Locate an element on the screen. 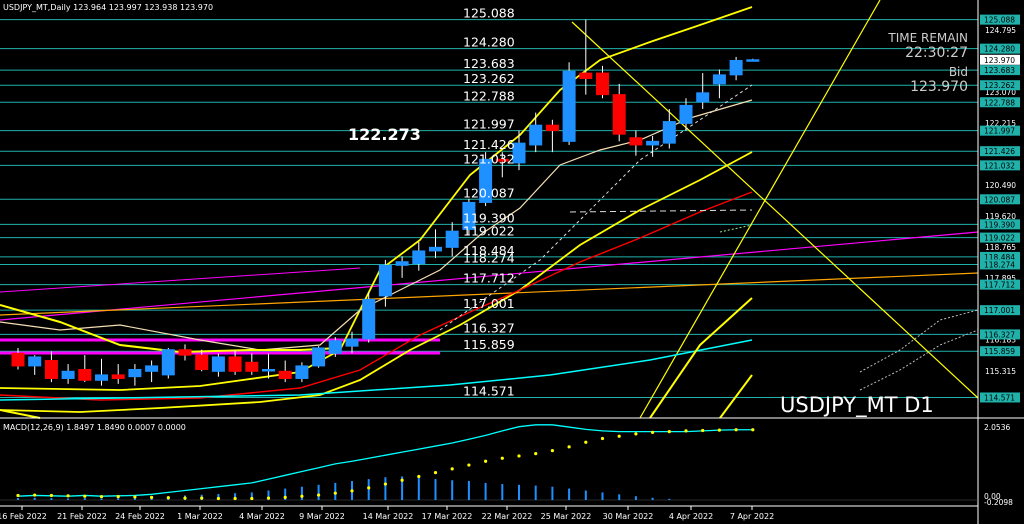 This screenshot has height=524, width=1024. time-tick-label: 14 Mar 2022 is located at coordinates (388, 516).